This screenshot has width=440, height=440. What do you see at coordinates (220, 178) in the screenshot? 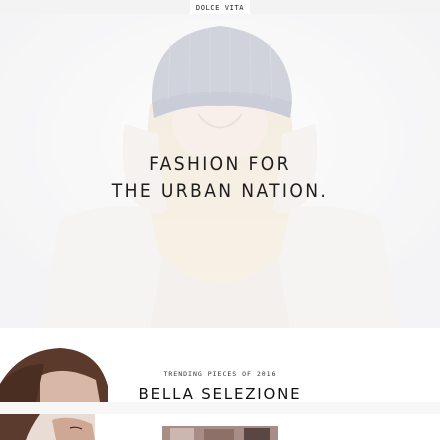
I see `hero-headline: FASHION FOR THE URBAN NATION.` at bounding box center [220, 178].